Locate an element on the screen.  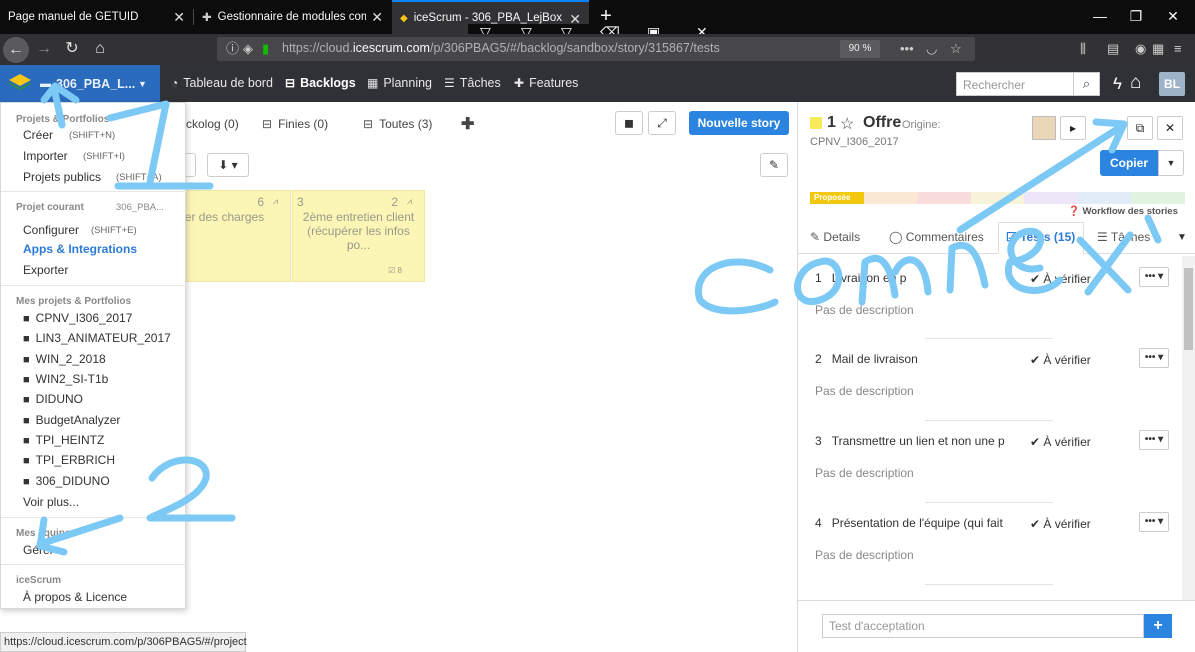
creator-avatar is located at coordinates (1044, 128).